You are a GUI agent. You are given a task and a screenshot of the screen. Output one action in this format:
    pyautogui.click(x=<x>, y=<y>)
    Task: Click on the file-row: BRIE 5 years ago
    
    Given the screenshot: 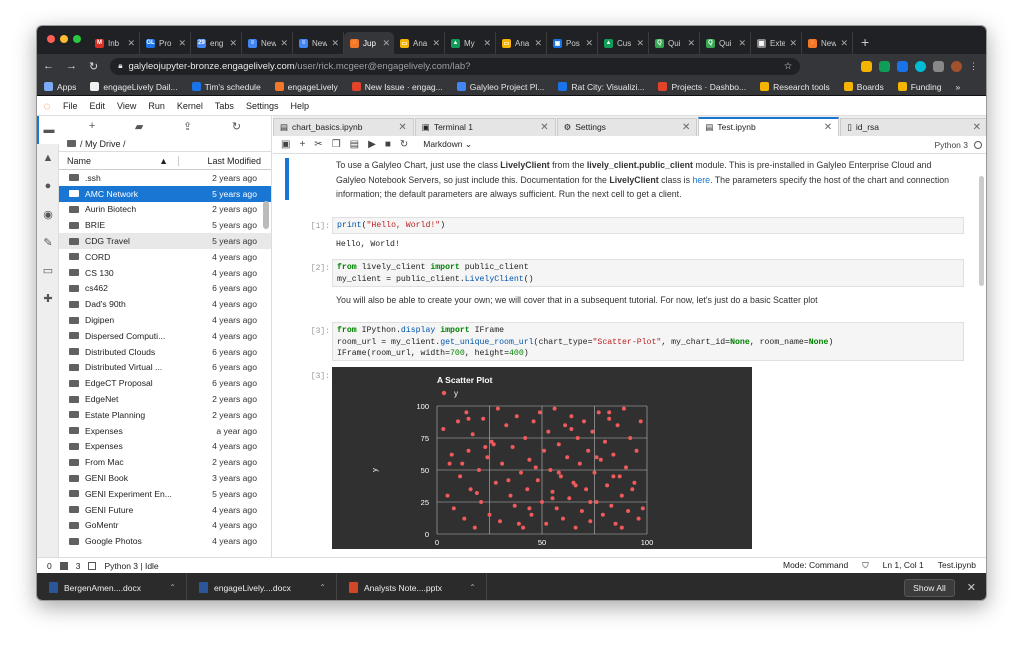 What is the action you would take?
    pyautogui.click(x=165, y=225)
    